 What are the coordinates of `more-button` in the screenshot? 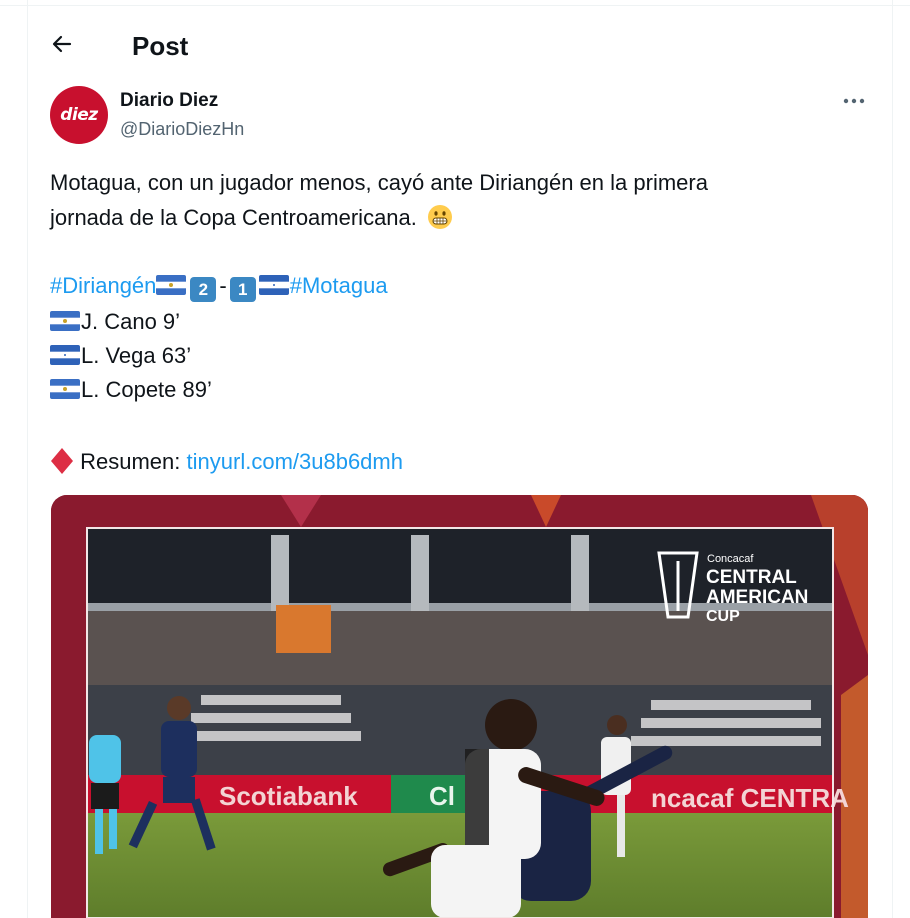 It's located at (854, 101).